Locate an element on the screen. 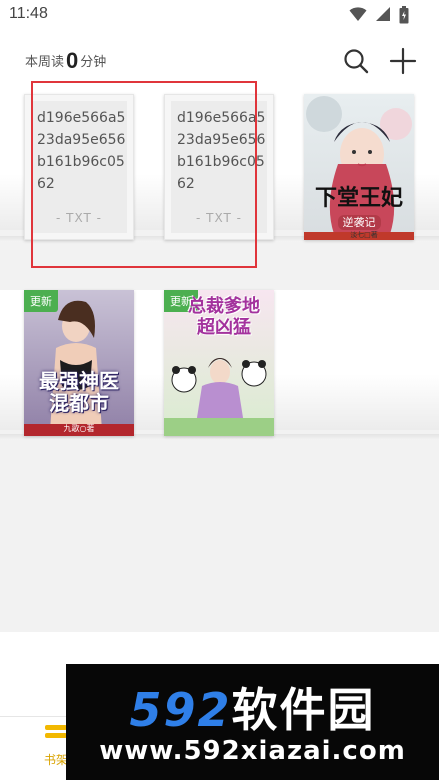  weekly-reading-suffix: 分钟 is located at coordinates (93, 62).